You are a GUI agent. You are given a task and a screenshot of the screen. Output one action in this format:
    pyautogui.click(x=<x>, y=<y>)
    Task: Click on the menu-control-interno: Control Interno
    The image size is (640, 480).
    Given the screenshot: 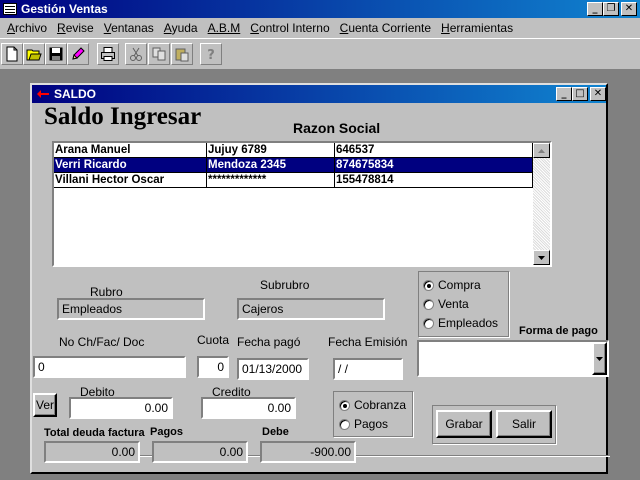 What is the action you would take?
    pyautogui.click(x=289, y=28)
    